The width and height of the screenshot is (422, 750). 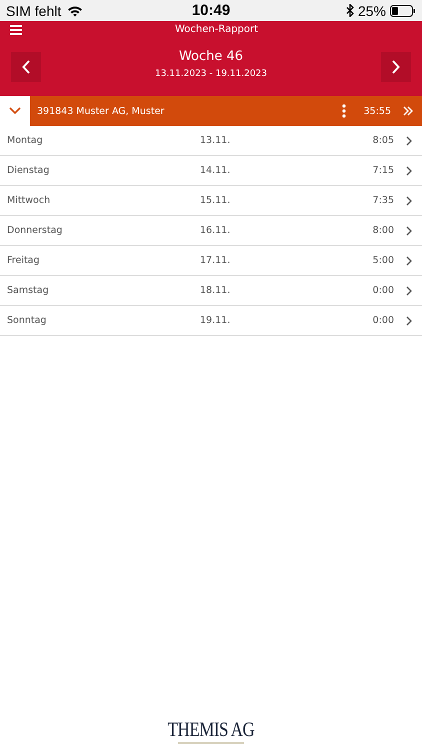 I want to click on clock-time: 10:49, so click(x=211, y=10).